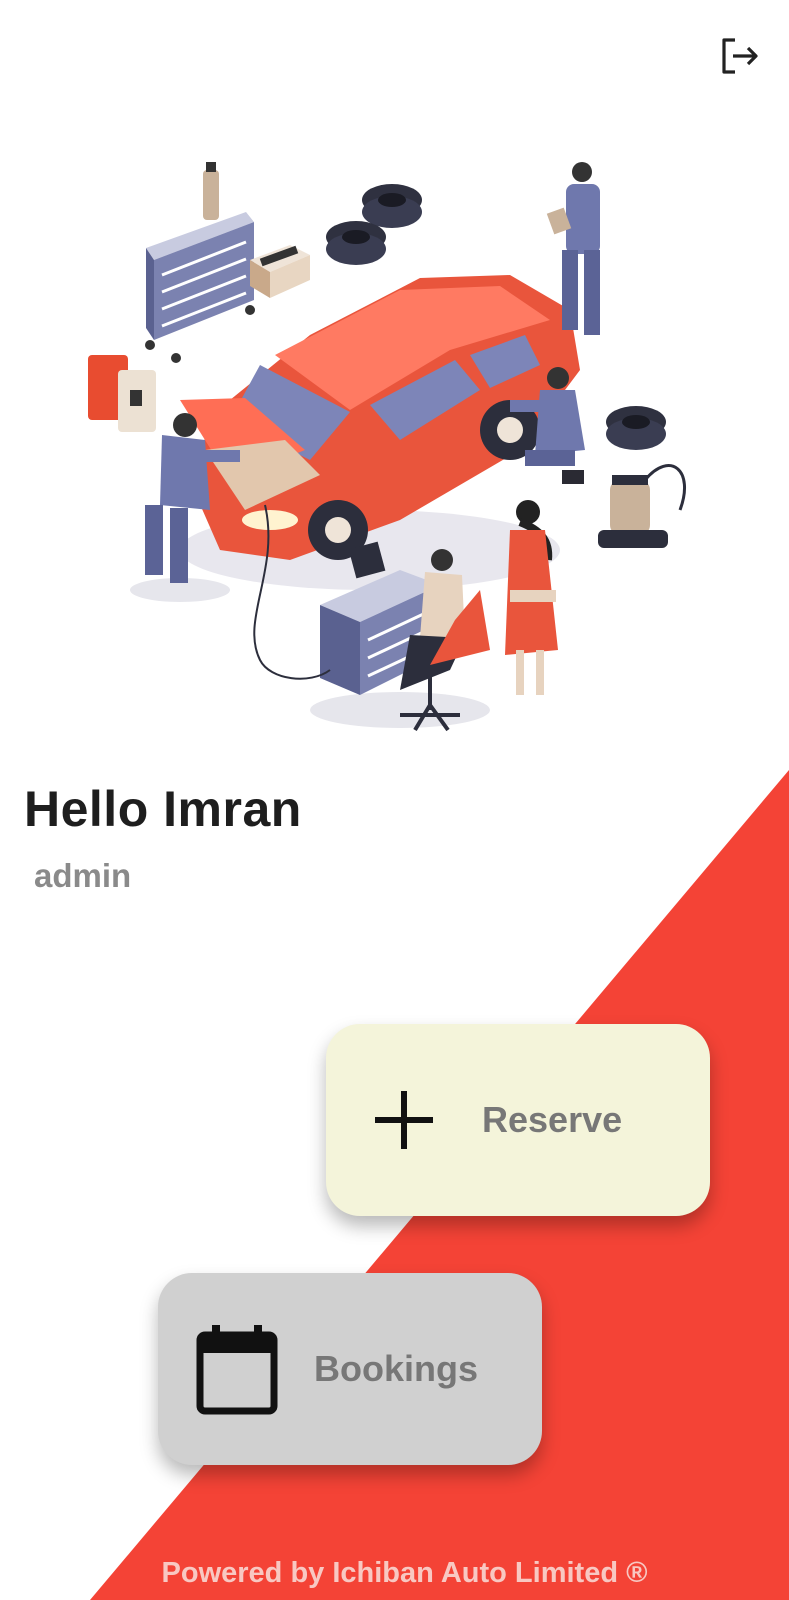  Describe the element at coordinates (404, 1120) in the screenshot. I see `plus-icon` at that location.